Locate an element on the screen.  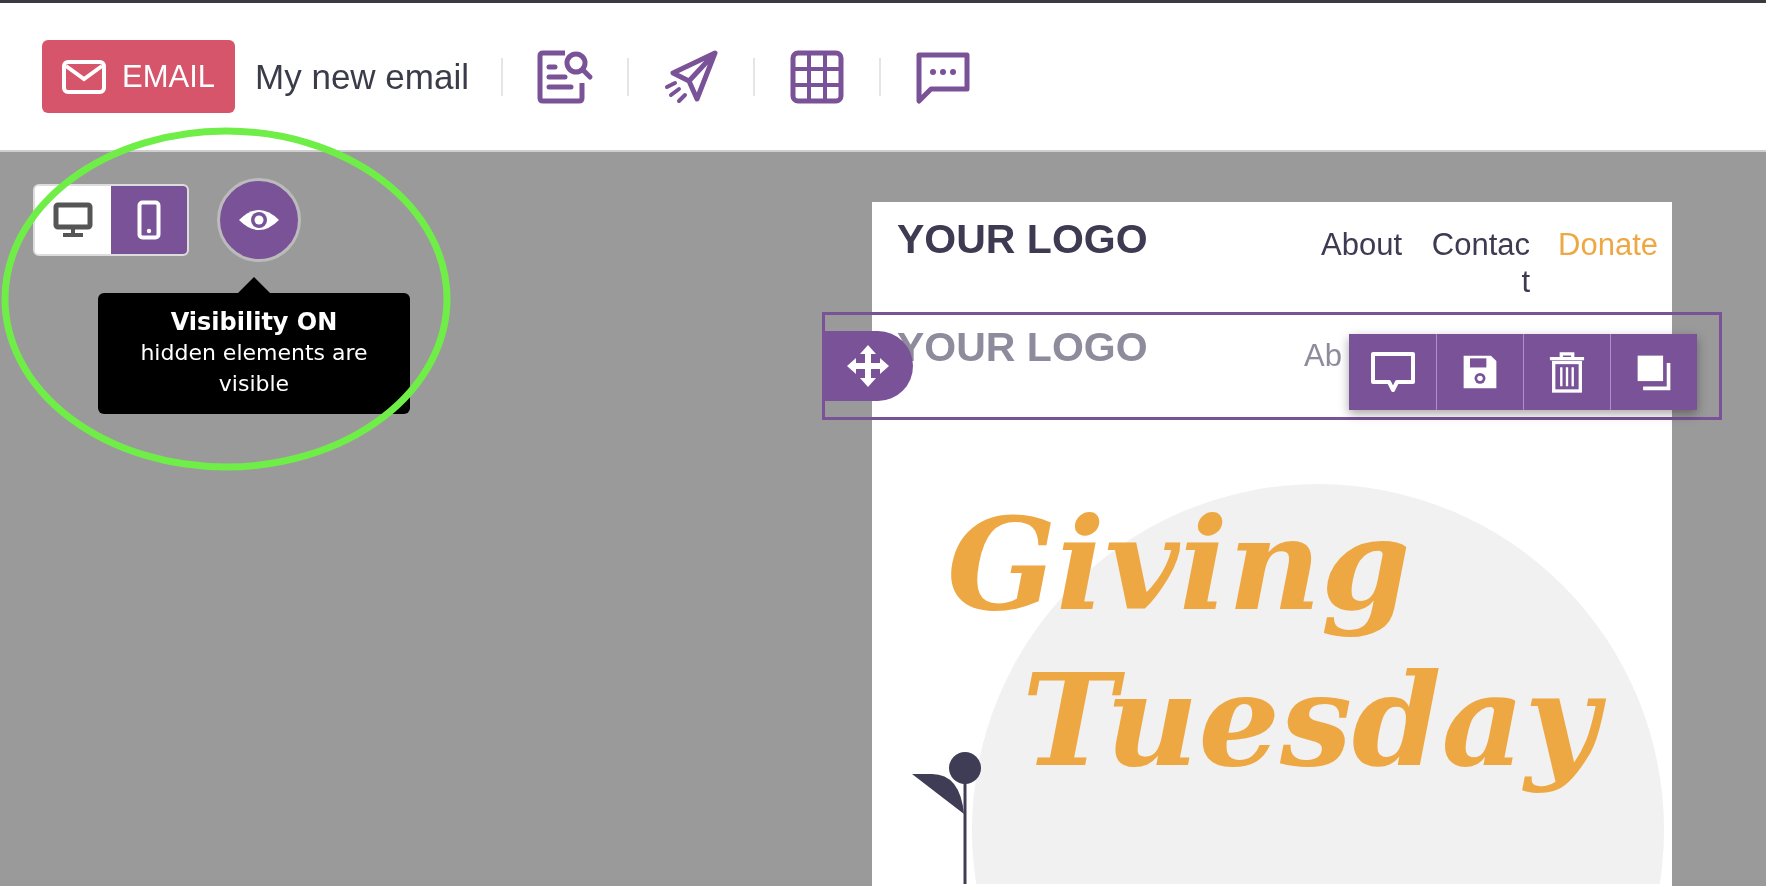
envelope-icon is located at coordinates (84, 76).